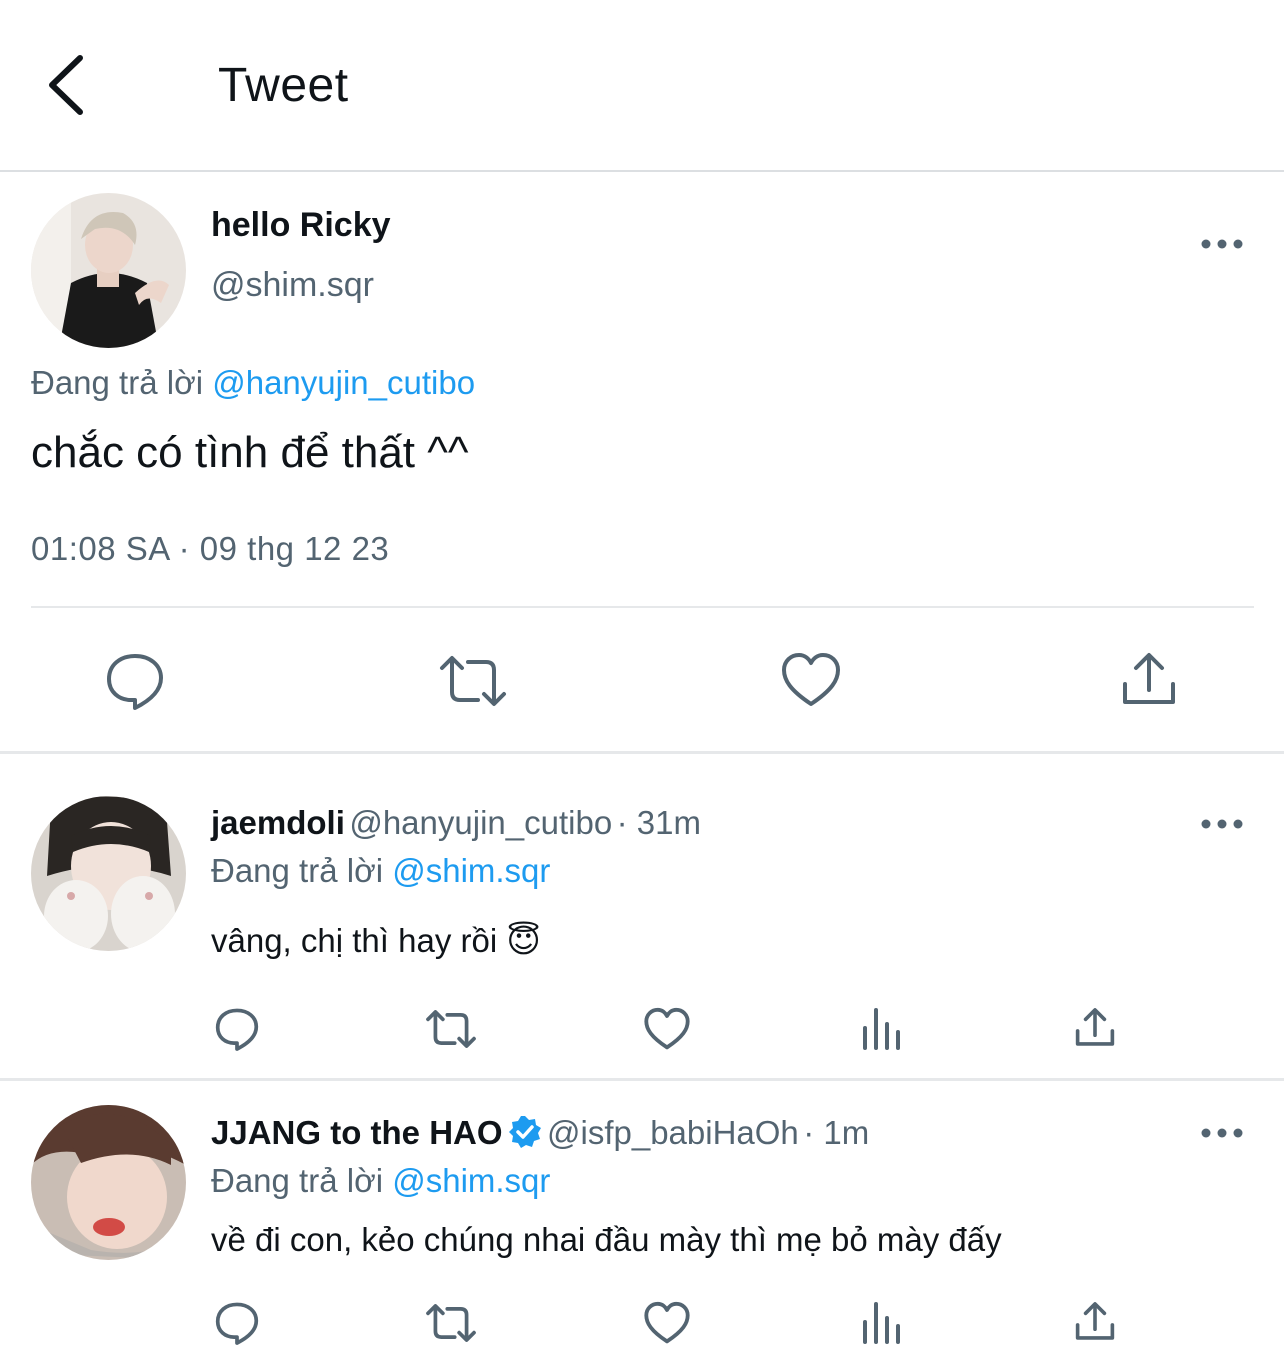  Describe the element at coordinates (210, 549) in the screenshot. I see `tweet-timestamp: 01:08 SA · 09 thg 12 23` at that location.